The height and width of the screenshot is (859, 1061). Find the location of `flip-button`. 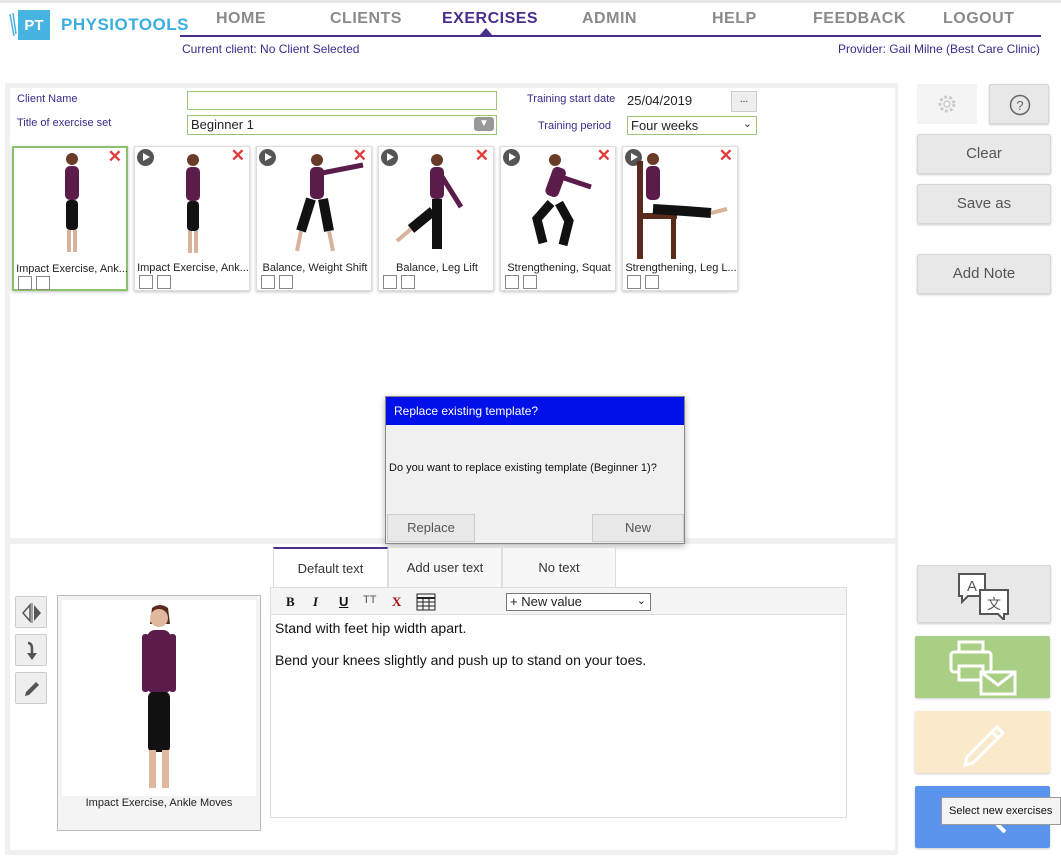

flip-button is located at coordinates (31, 612).